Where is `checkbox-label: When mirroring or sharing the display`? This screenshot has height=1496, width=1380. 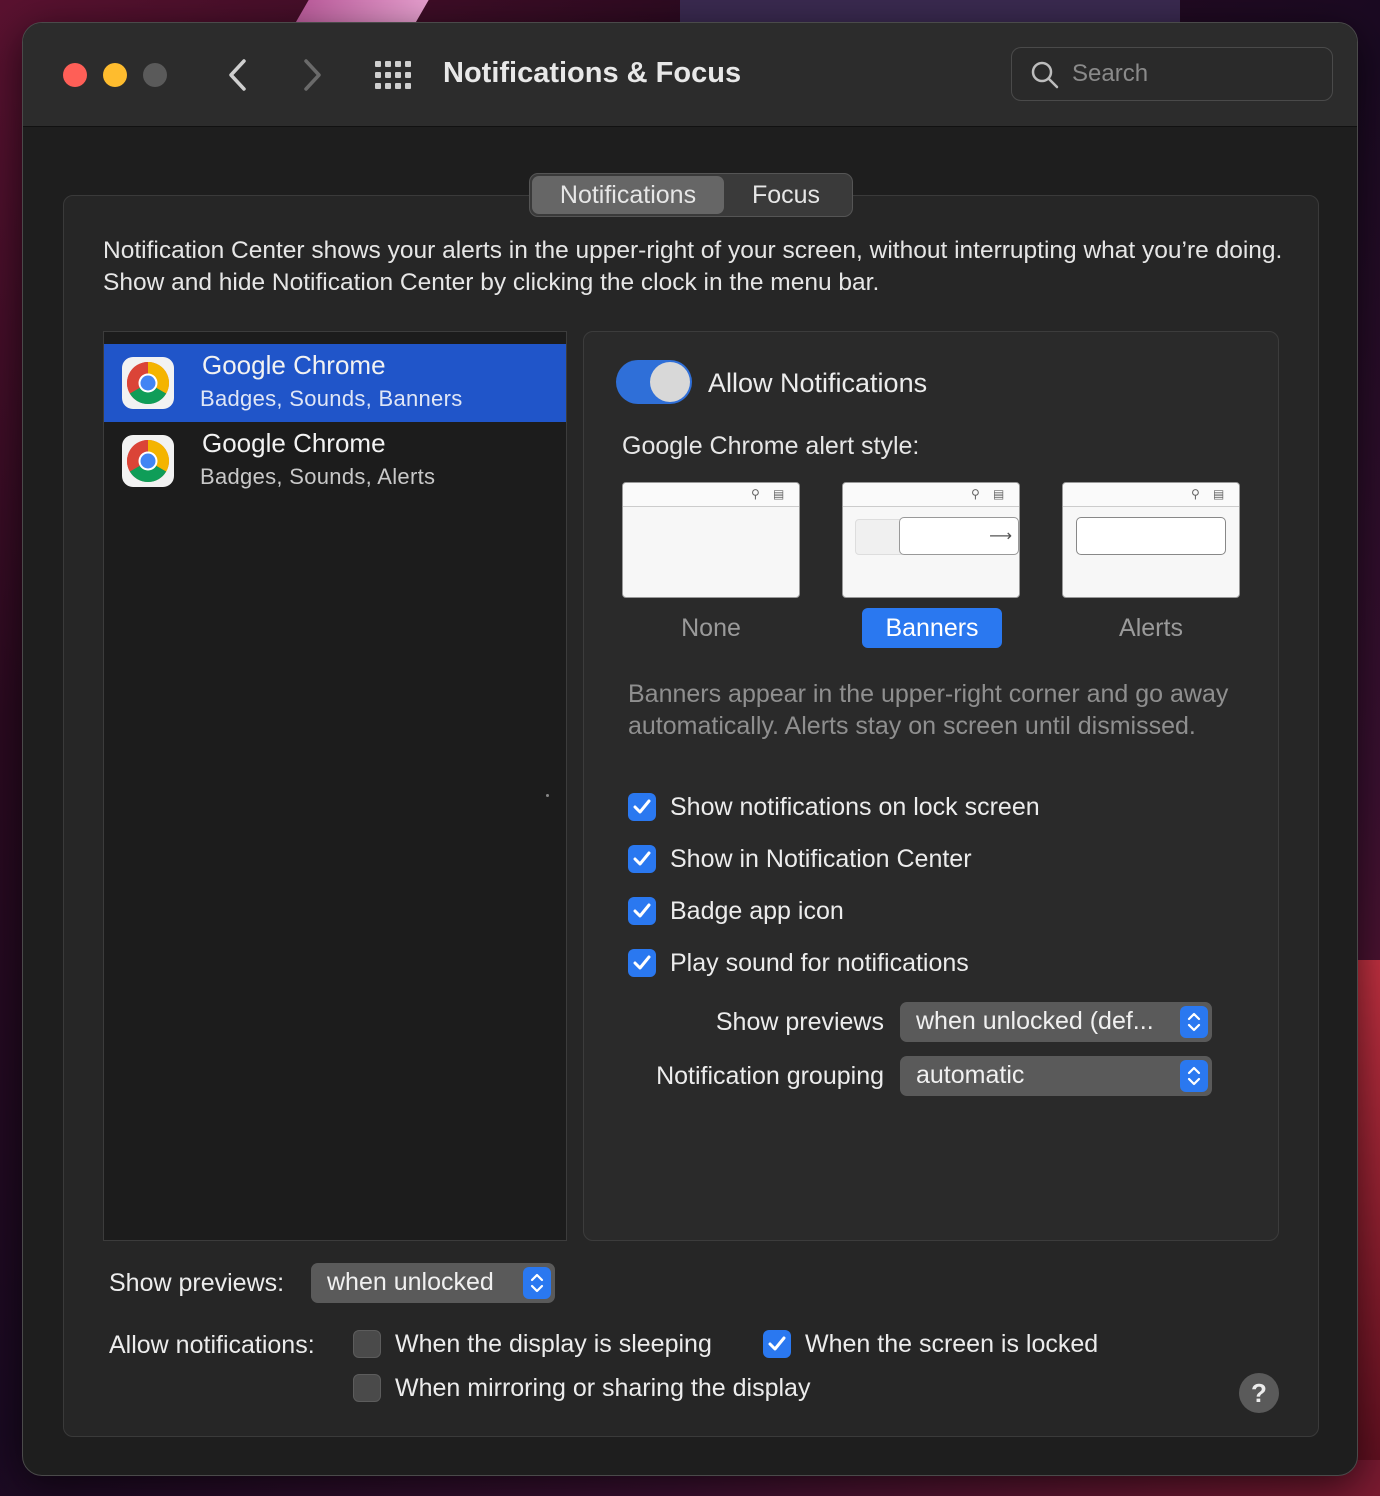
checkbox-label: When mirroring or sharing the display is located at coordinates (603, 1387).